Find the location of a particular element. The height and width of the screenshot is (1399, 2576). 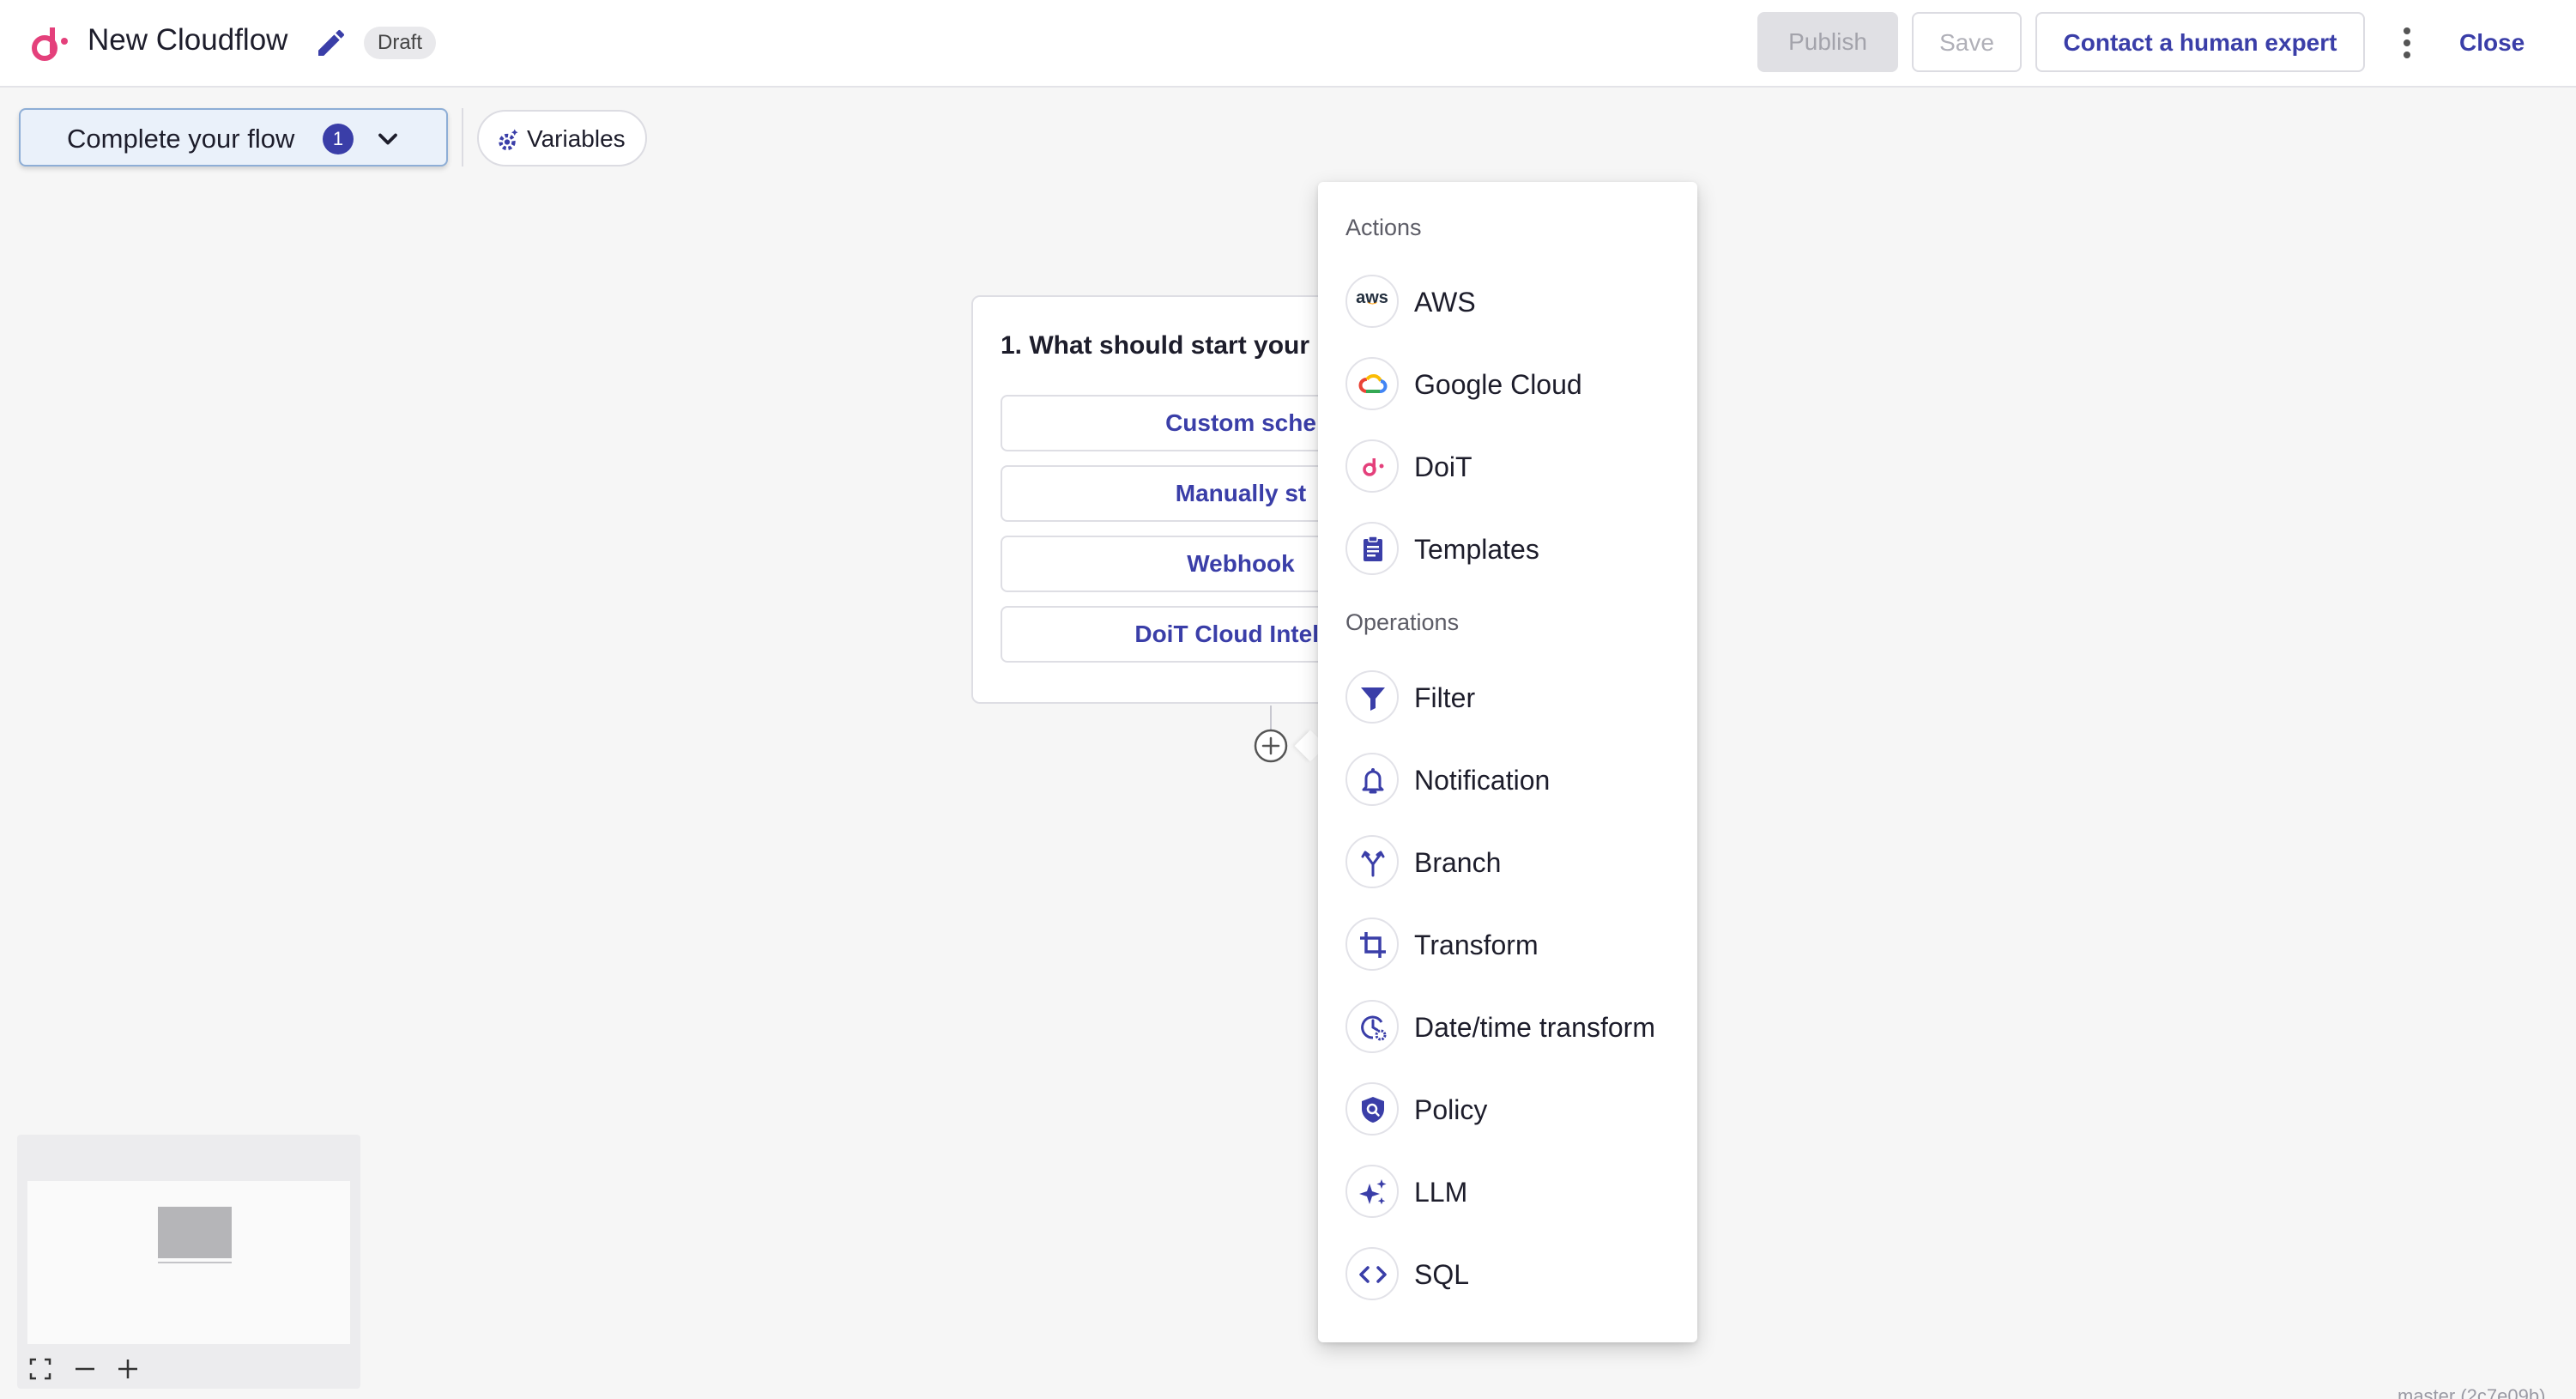

node-title: 1. What should start your is located at coordinates (1155, 345).